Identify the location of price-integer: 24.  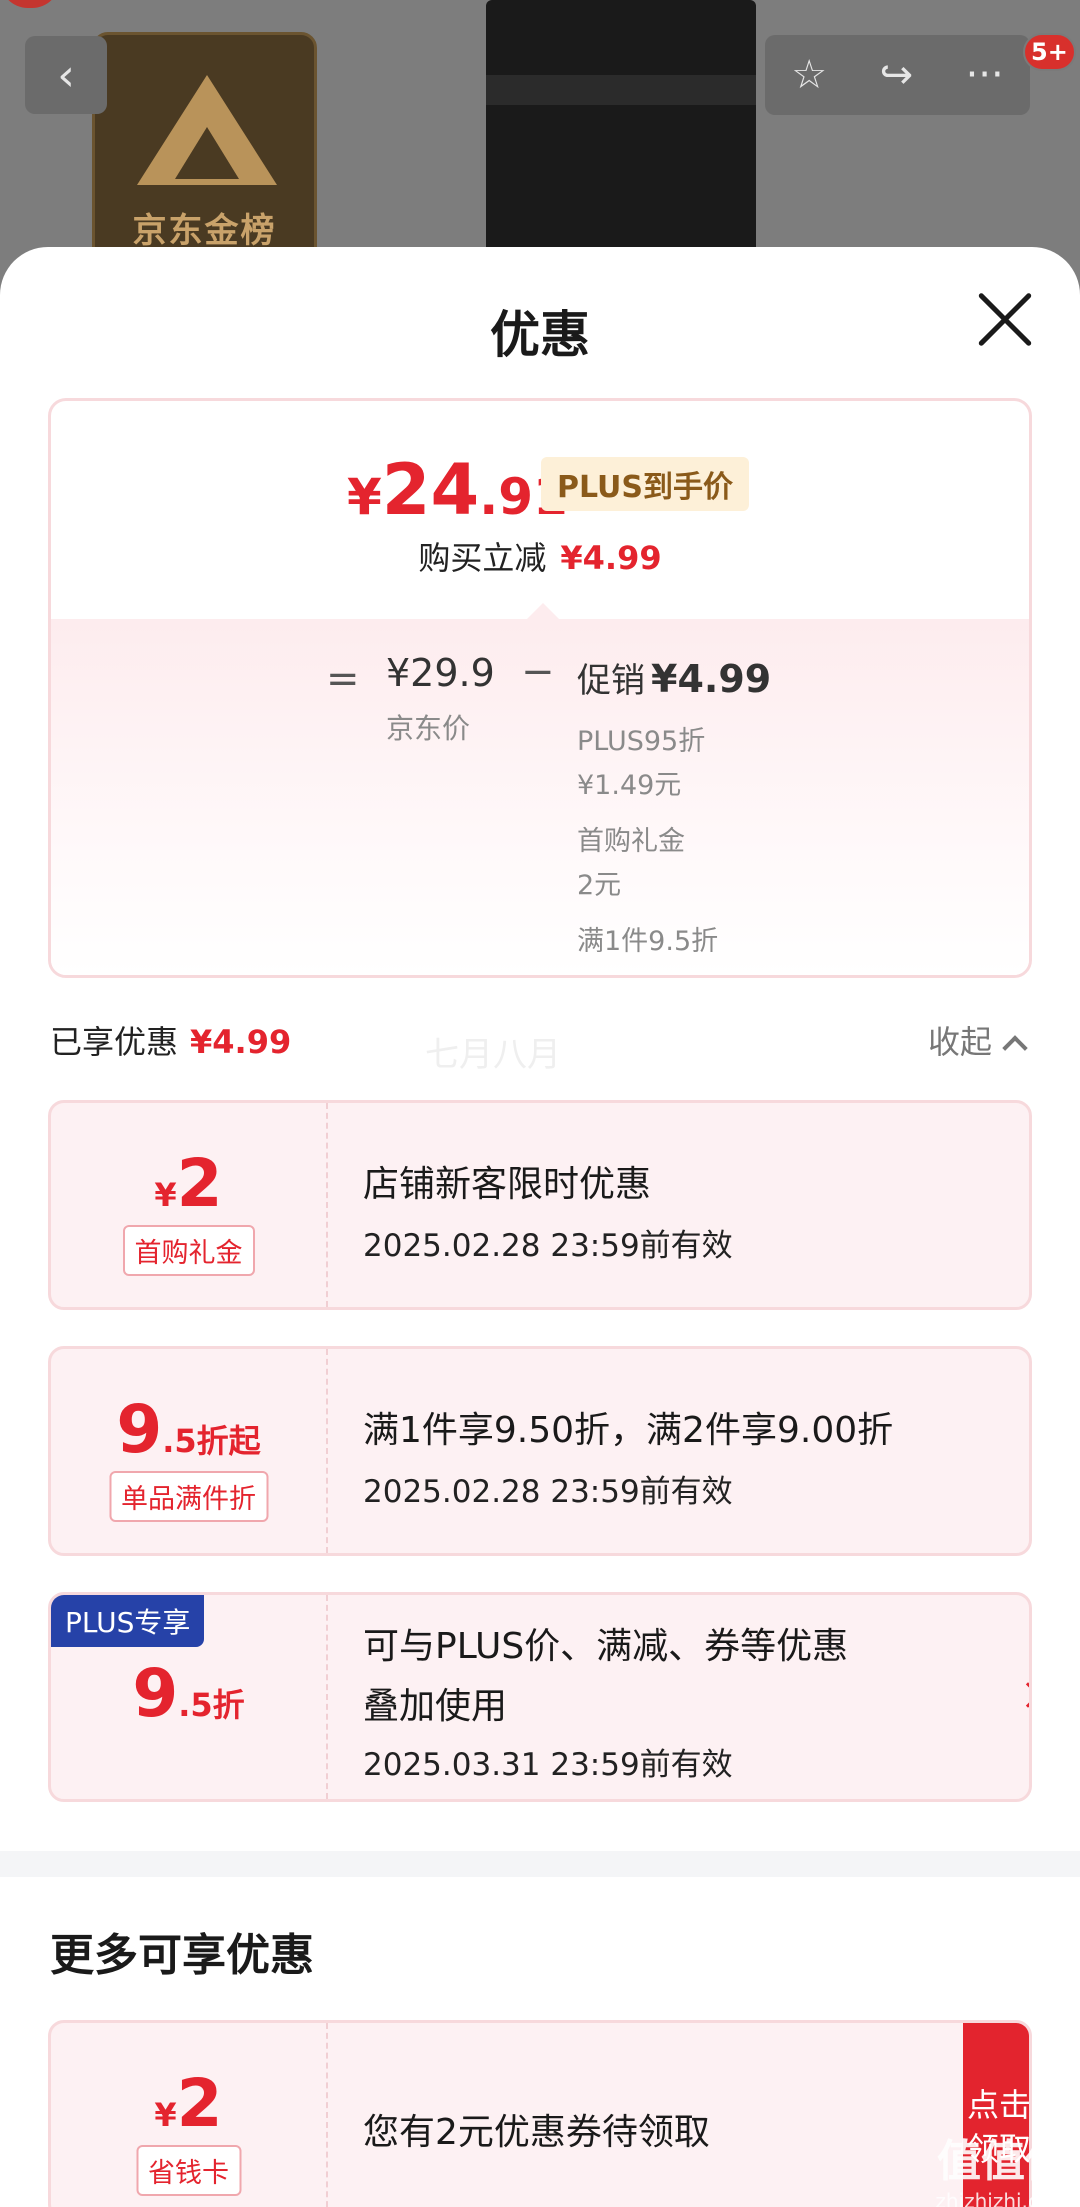
(430, 490).